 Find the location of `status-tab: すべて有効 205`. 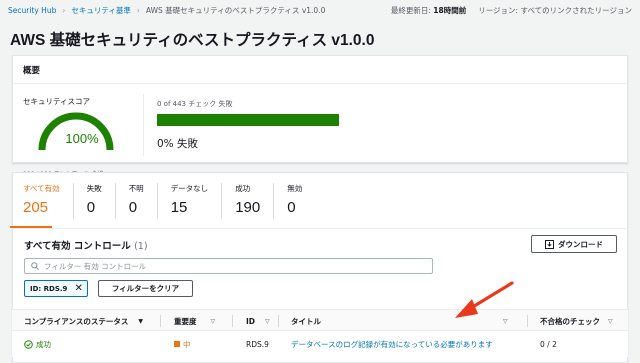

status-tab: すべて有効 205 is located at coordinates (48, 201).